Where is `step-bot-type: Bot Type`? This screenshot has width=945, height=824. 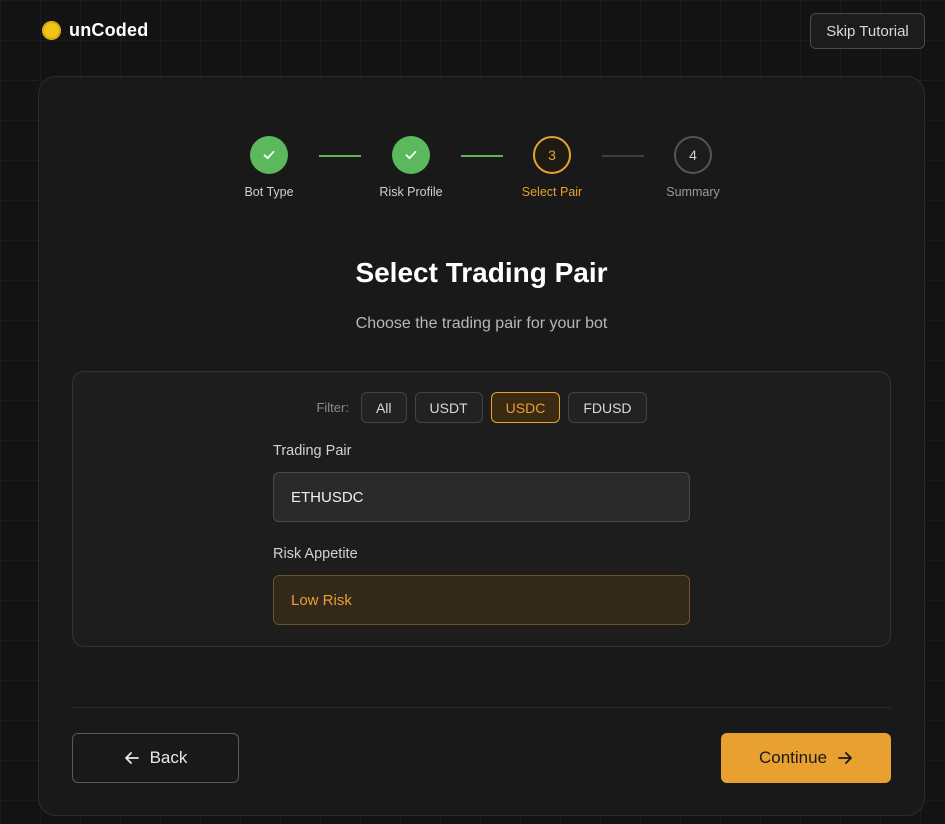
step-bot-type: Bot Type is located at coordinates (269, 167).